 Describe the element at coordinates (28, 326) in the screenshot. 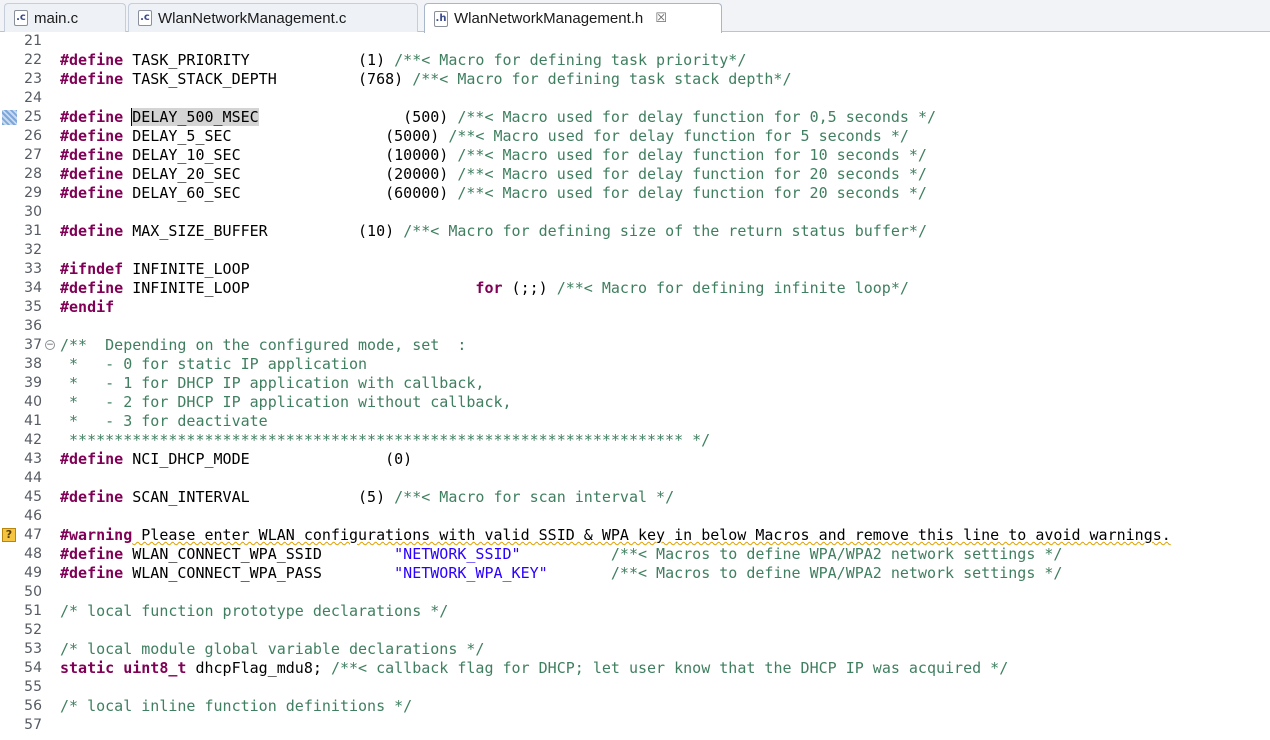

I see `line-gutter: 36` at that location.